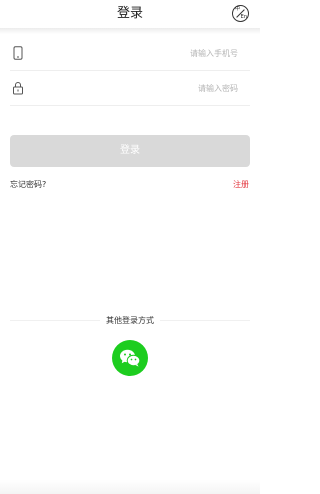 The image size is (320, 494). I want to click on page-title: 登录, so click(129, 13).